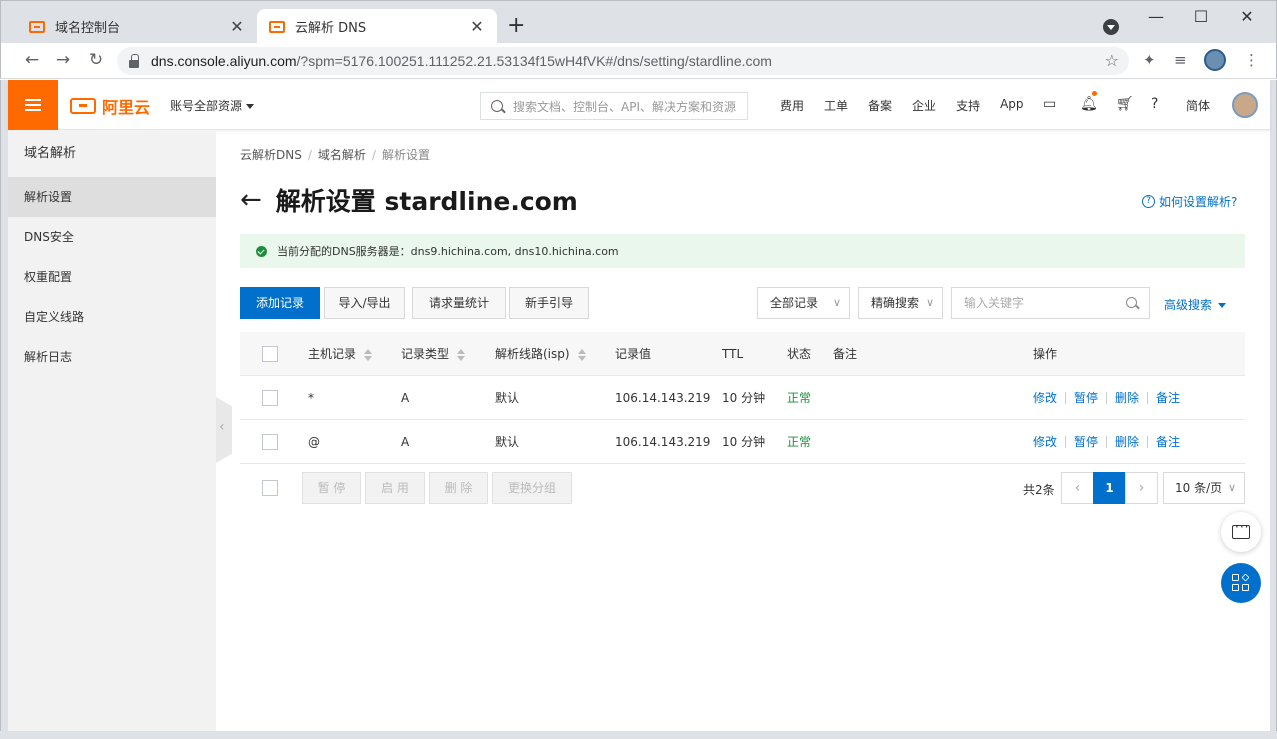  I want to click on breadcrumb-item: 域名解析, so click(342, 155).